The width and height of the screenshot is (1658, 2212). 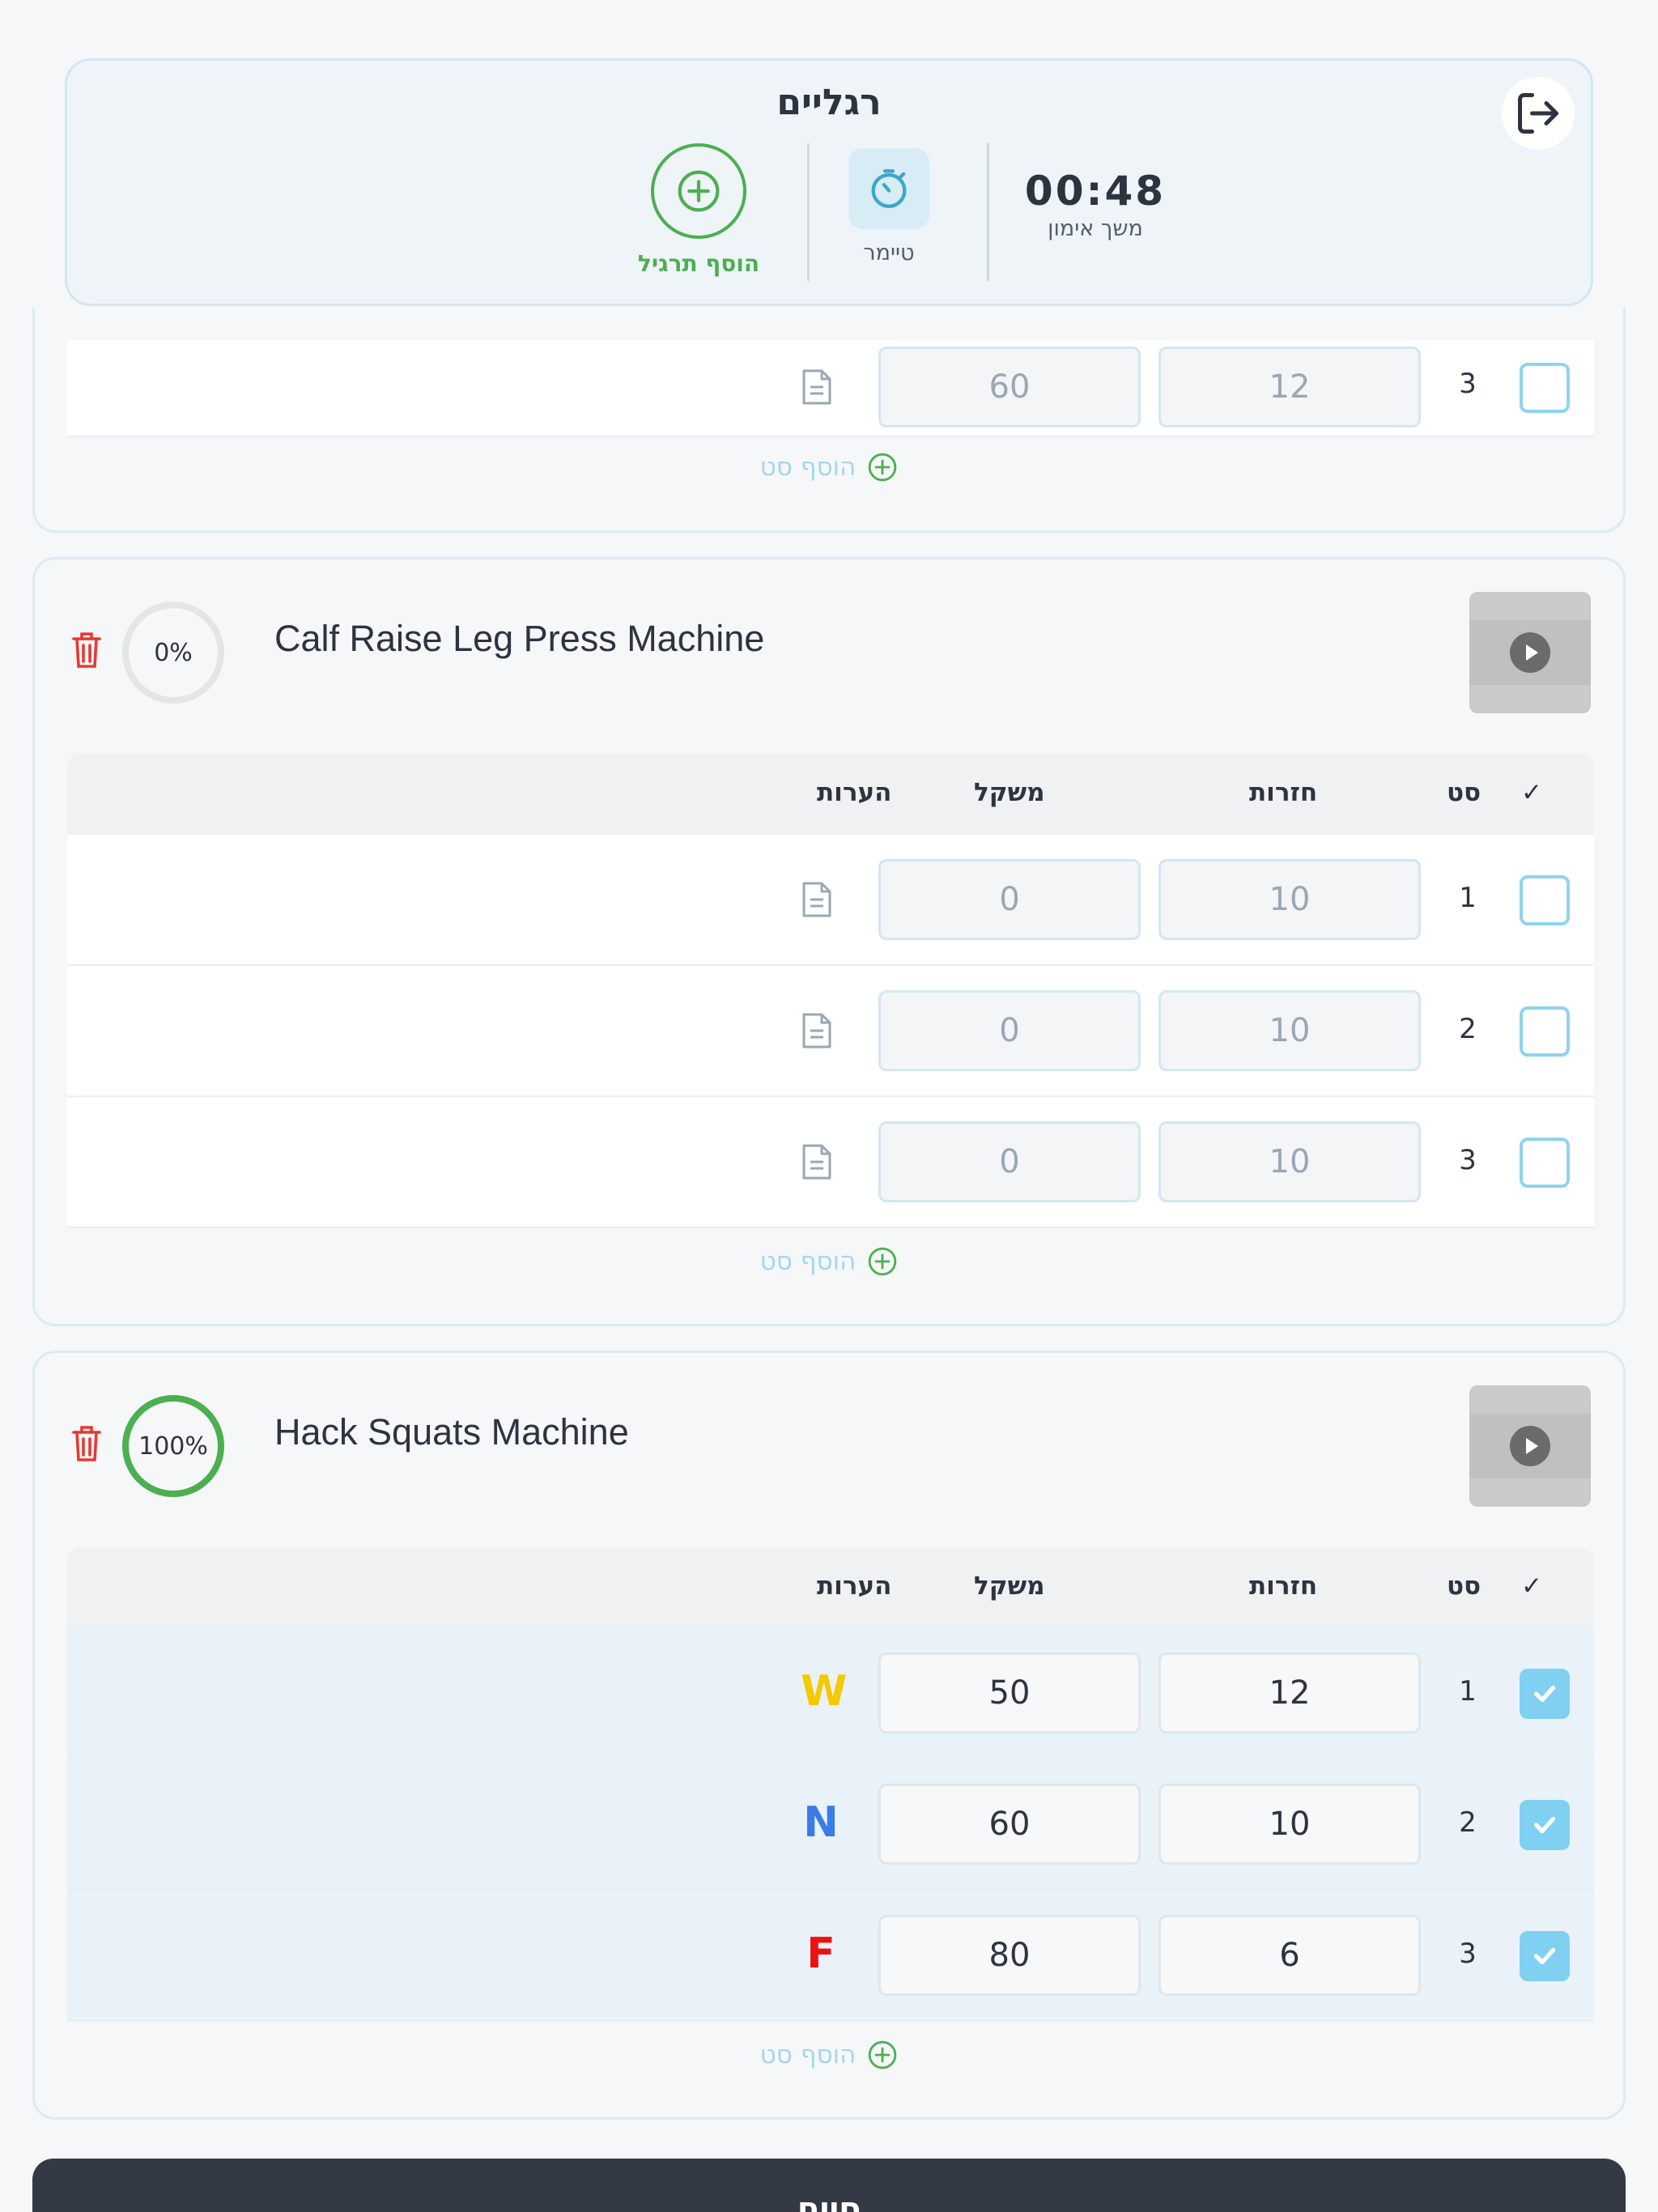 What do you see at coordinates (519, 639) in the screenshot?
I see `exercise-name: Calf Raise Leg Press Machine` at bounding box center [519, 639].